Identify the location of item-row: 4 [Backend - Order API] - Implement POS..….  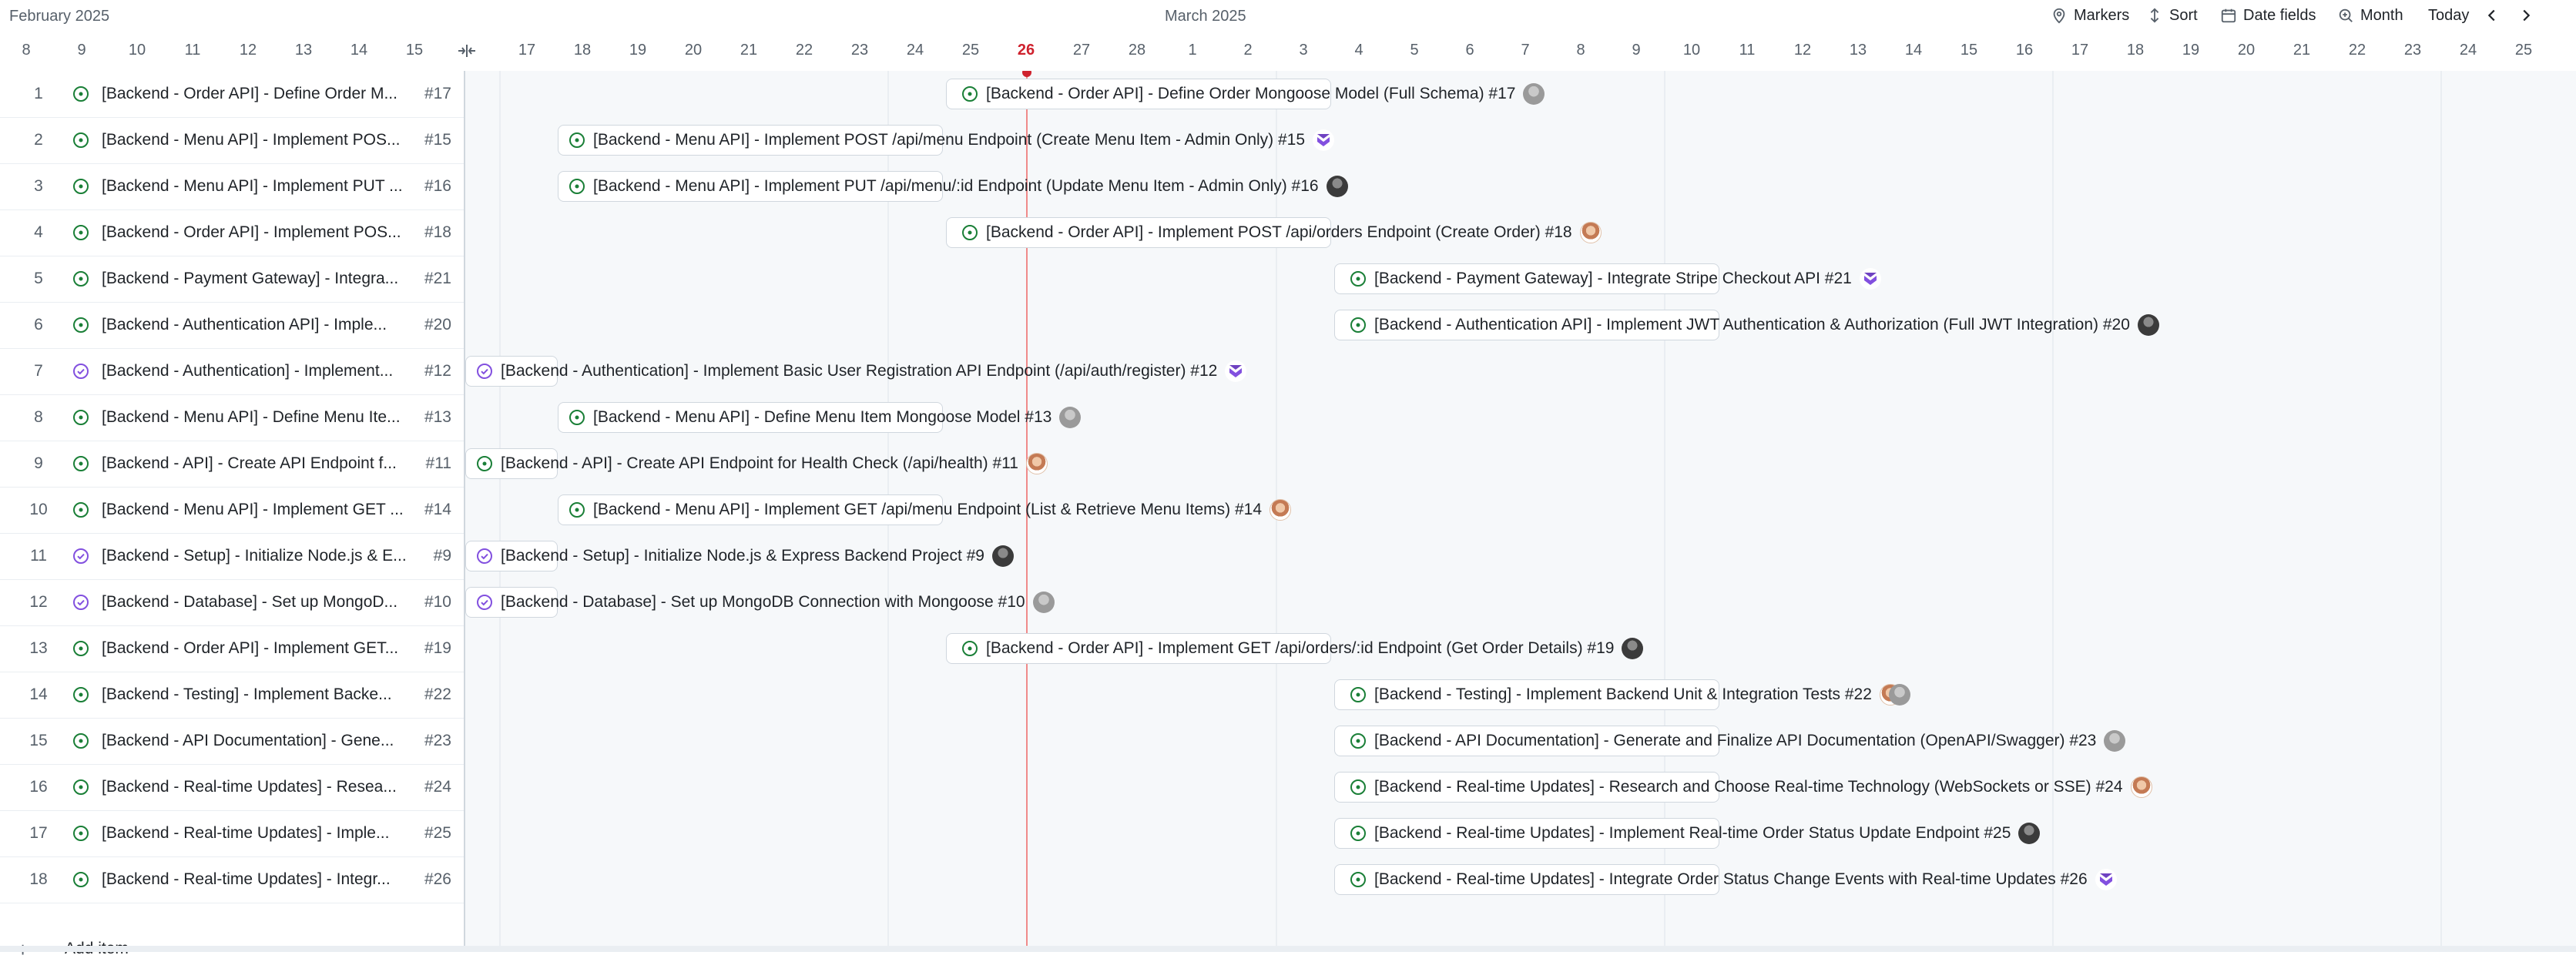
(232, 232).